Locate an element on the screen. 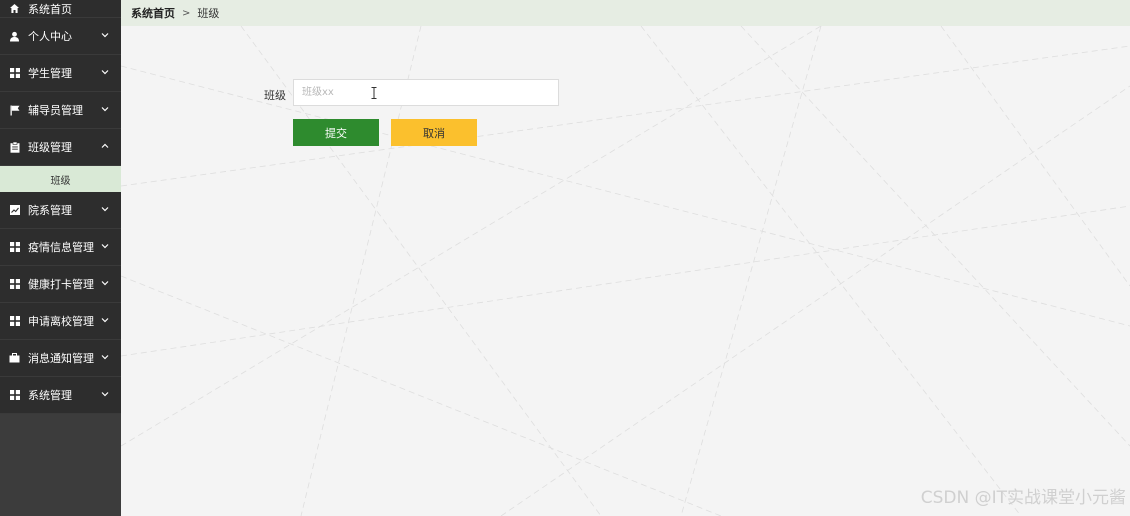 The height and width of the screenshot is (516, 1130). sidebar-item-student-management: 学生管理 is located at coordinates (60, 73).